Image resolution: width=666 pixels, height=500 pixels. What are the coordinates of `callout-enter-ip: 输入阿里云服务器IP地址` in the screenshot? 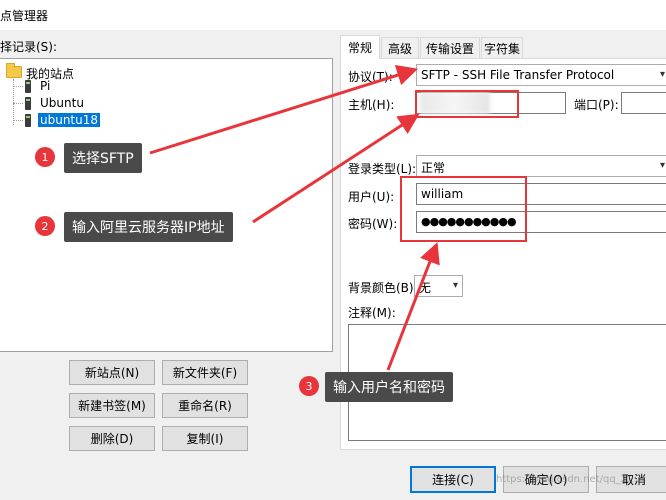 It's located at (148, 227).